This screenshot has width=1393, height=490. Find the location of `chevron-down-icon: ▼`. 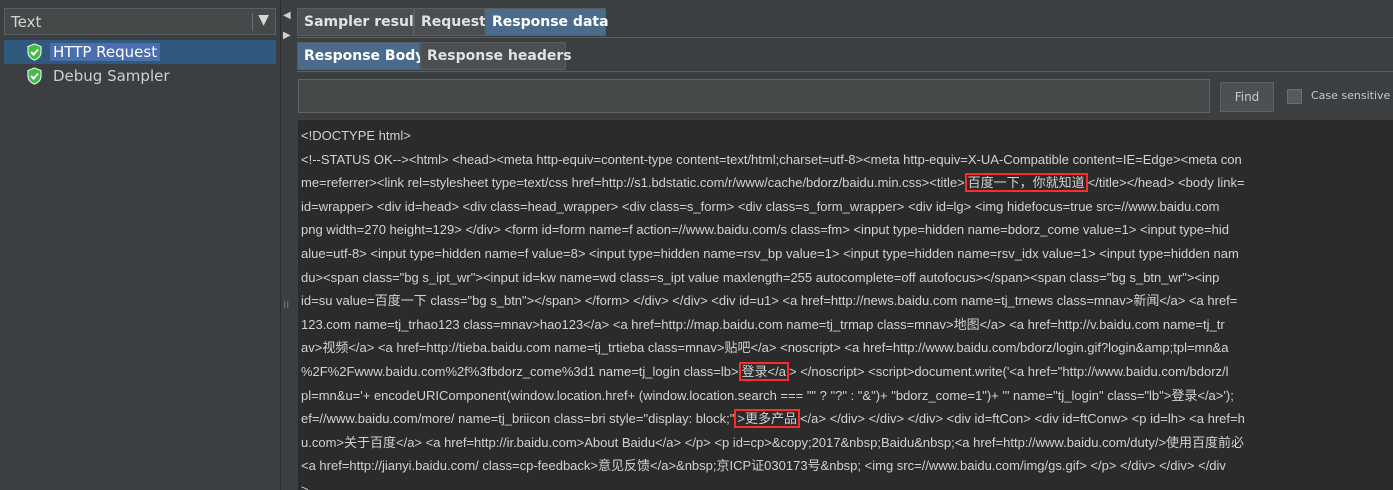

chevron-down-icon: ▼ is located at coordinates (263, 20).